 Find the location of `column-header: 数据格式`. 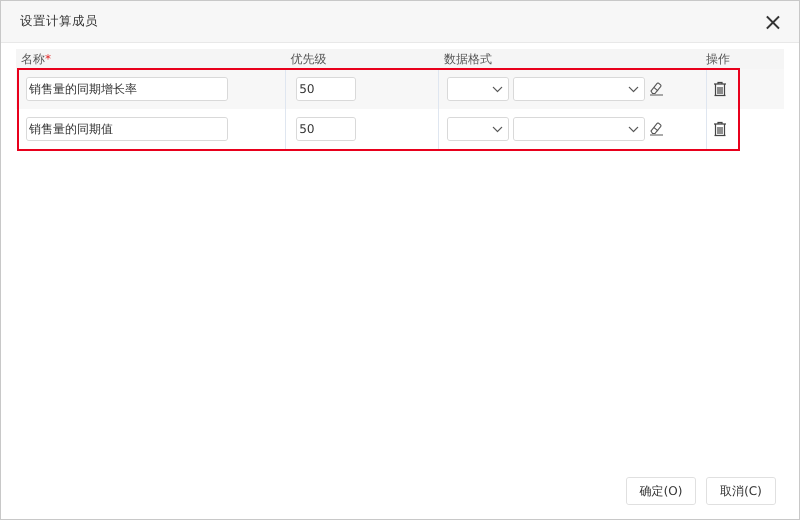

column-header: 数据格式 is located at coordinates (468, 59).